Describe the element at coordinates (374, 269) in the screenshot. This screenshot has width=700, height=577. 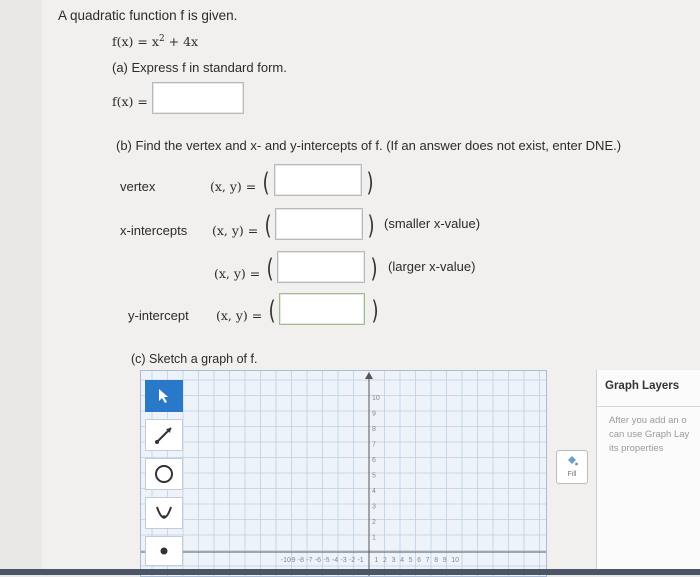
I see `x-int-large-close-paren: )` at that location.